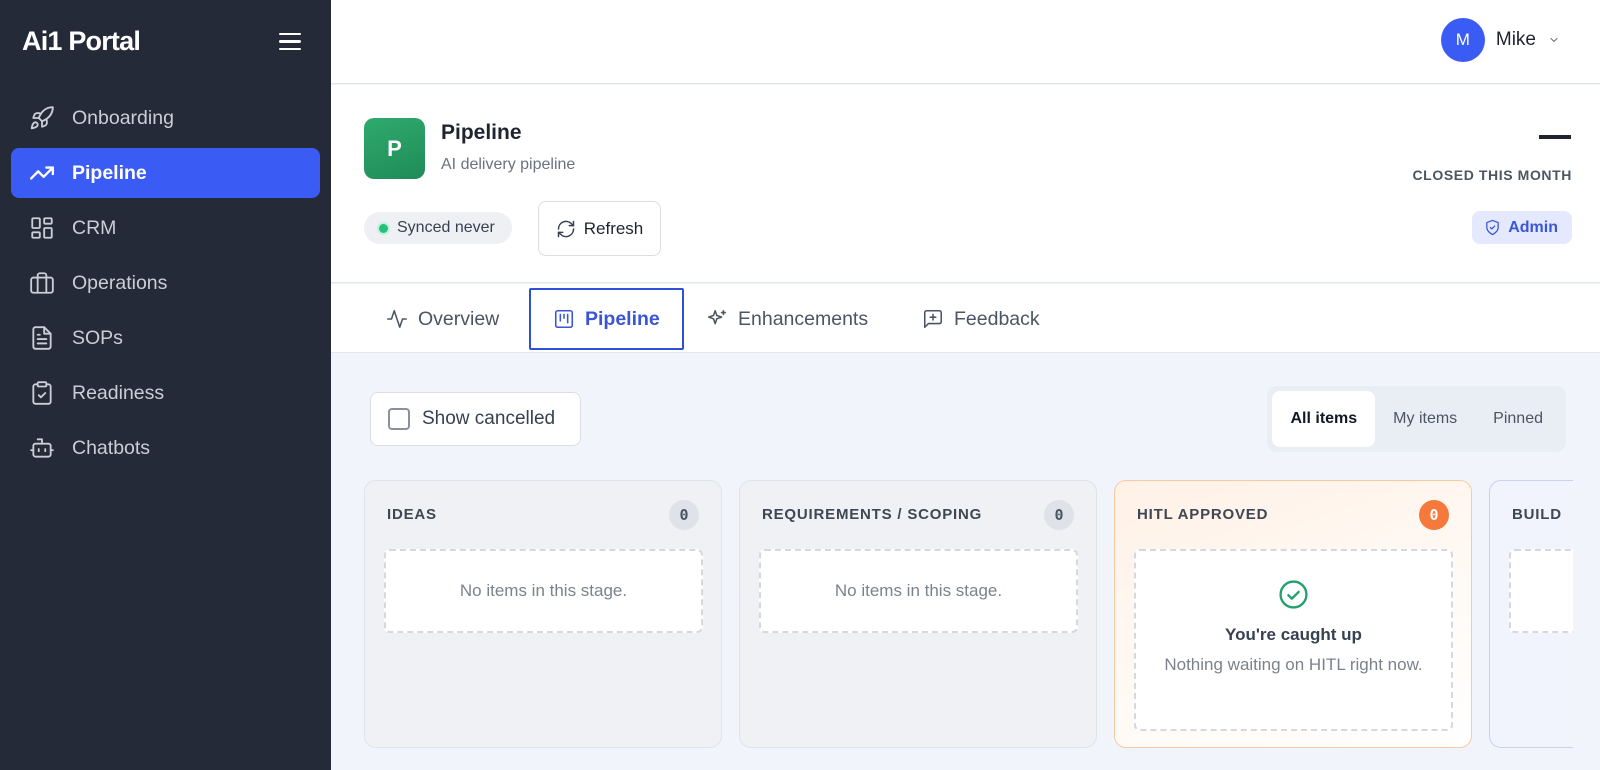 This screenshot has width=1600, height=770. What do you see at coordinates (1293, 634) in the screenshot?
I see `caught-up-title: You're caught up` at bounding box center [1293, 634].